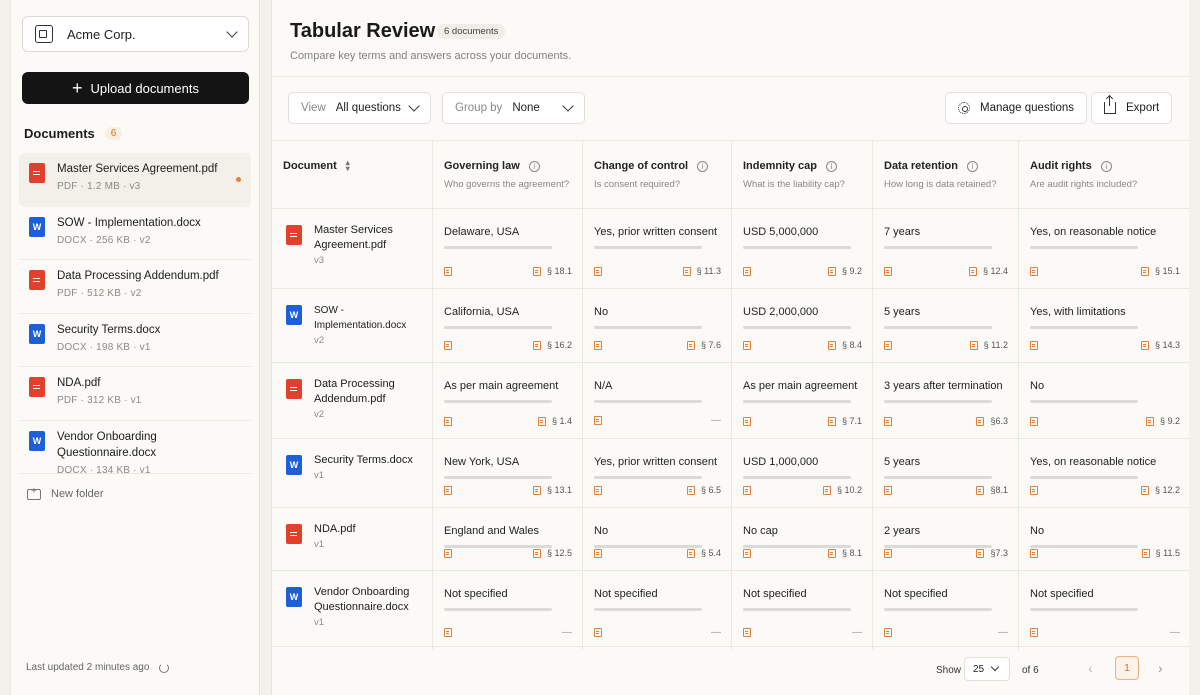 The height and width of the screenshot is (695, 1200). I want to click on section-reference: § 1.4, so click(554, 421).